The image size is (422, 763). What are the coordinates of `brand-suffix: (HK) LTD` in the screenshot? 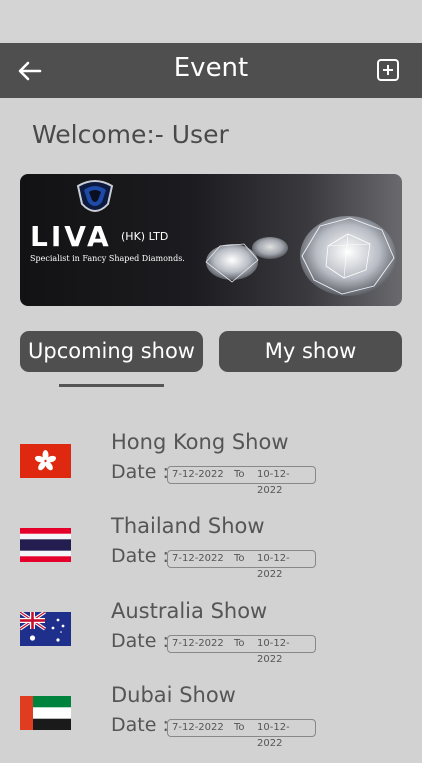 It's located at (145, 236).